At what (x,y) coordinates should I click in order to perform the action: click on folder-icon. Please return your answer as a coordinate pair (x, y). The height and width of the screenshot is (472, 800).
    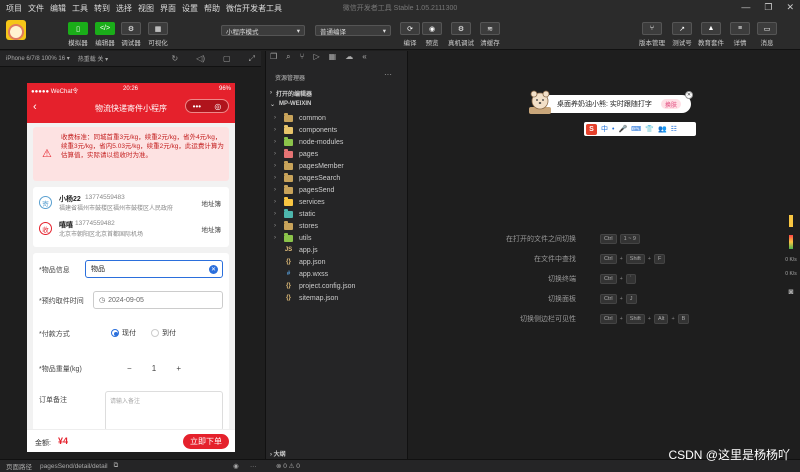
    Looking at the image, I should click on (288, 237).